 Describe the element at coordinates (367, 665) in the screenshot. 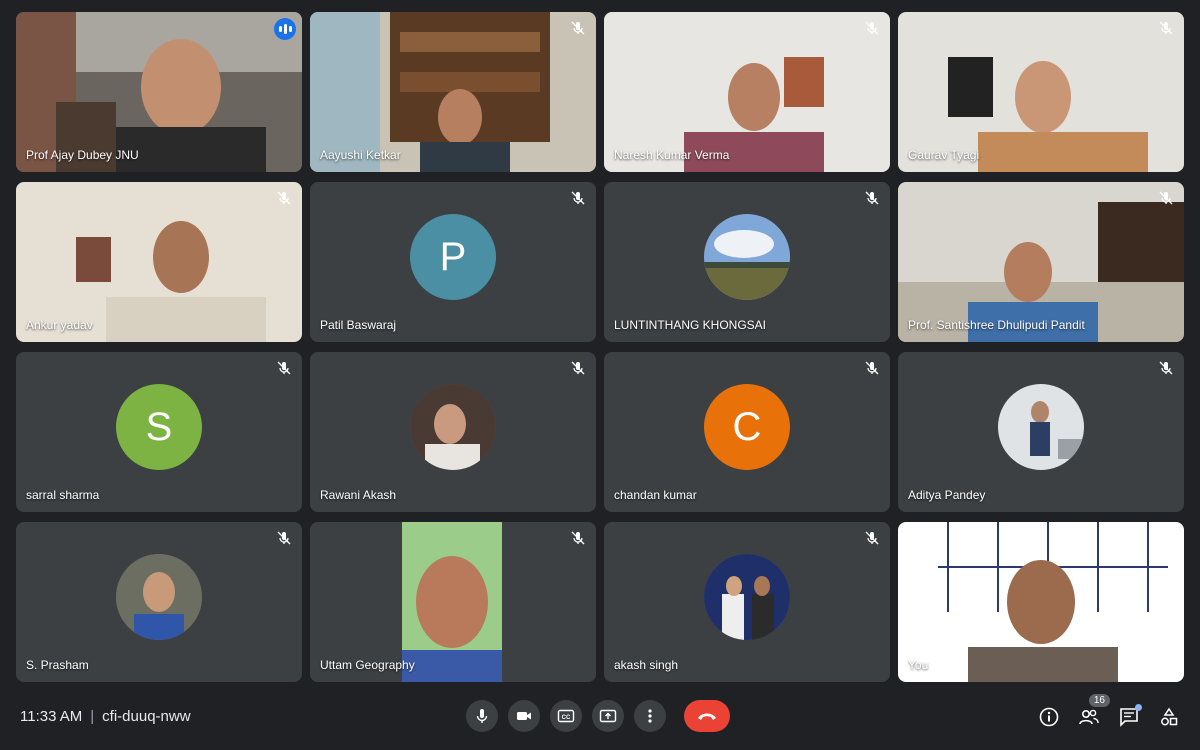

I see `participant-name: Uttam Geography` at that location.